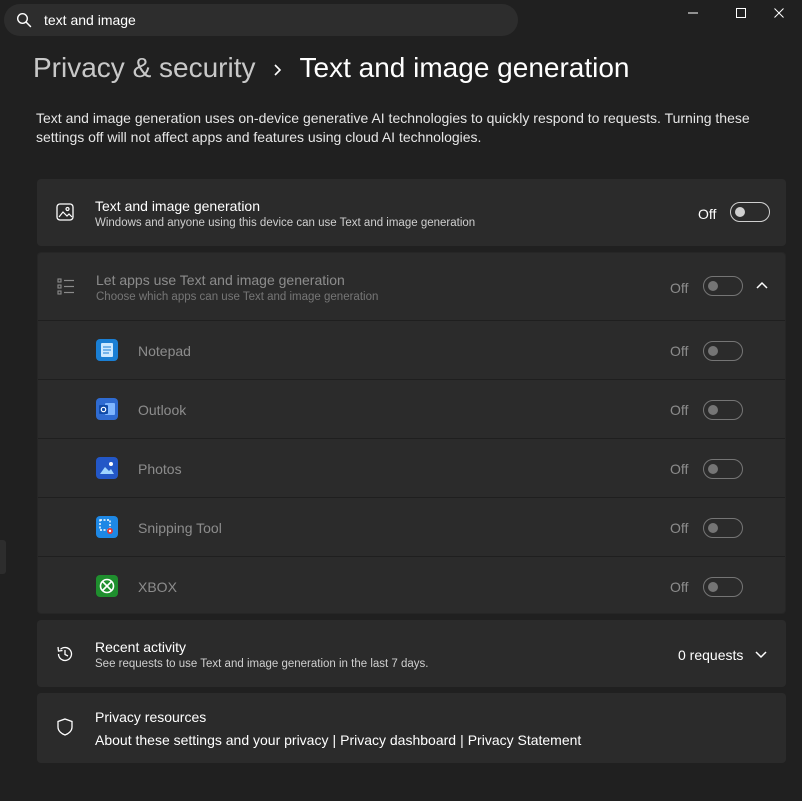 The width and height of the screenshot is (802, 801). I want to click on privacy-dashboard-link: Privacy dashboard, so click(398, 740).